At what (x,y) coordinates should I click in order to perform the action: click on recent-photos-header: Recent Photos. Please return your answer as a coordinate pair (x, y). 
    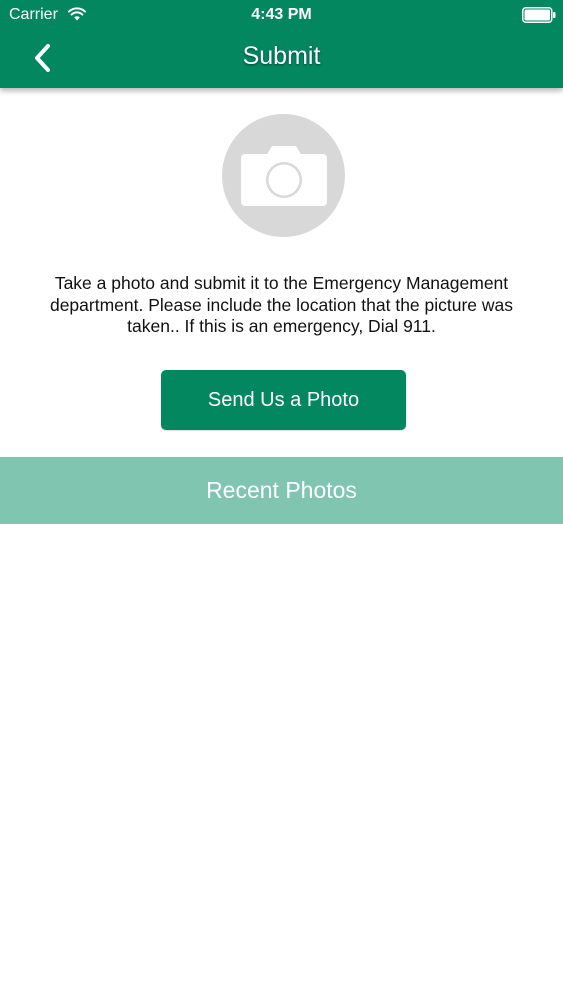
    Looking at the image, I should click on (281, 490).